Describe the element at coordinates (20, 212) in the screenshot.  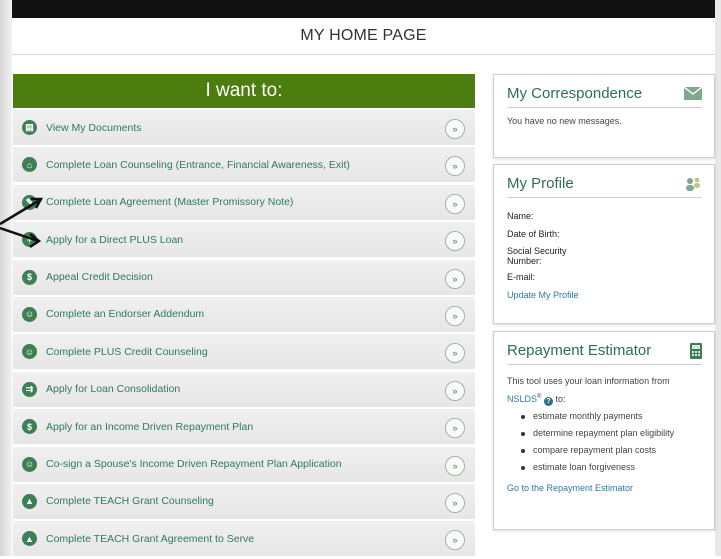
I see `arrow-to-loan-agreement` at that location.